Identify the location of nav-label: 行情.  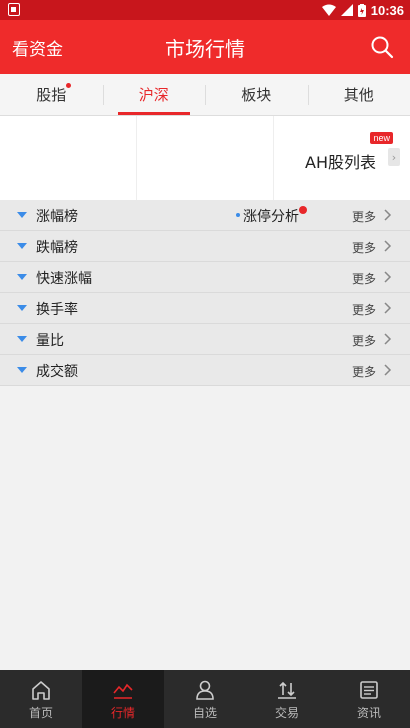
(122, 713).